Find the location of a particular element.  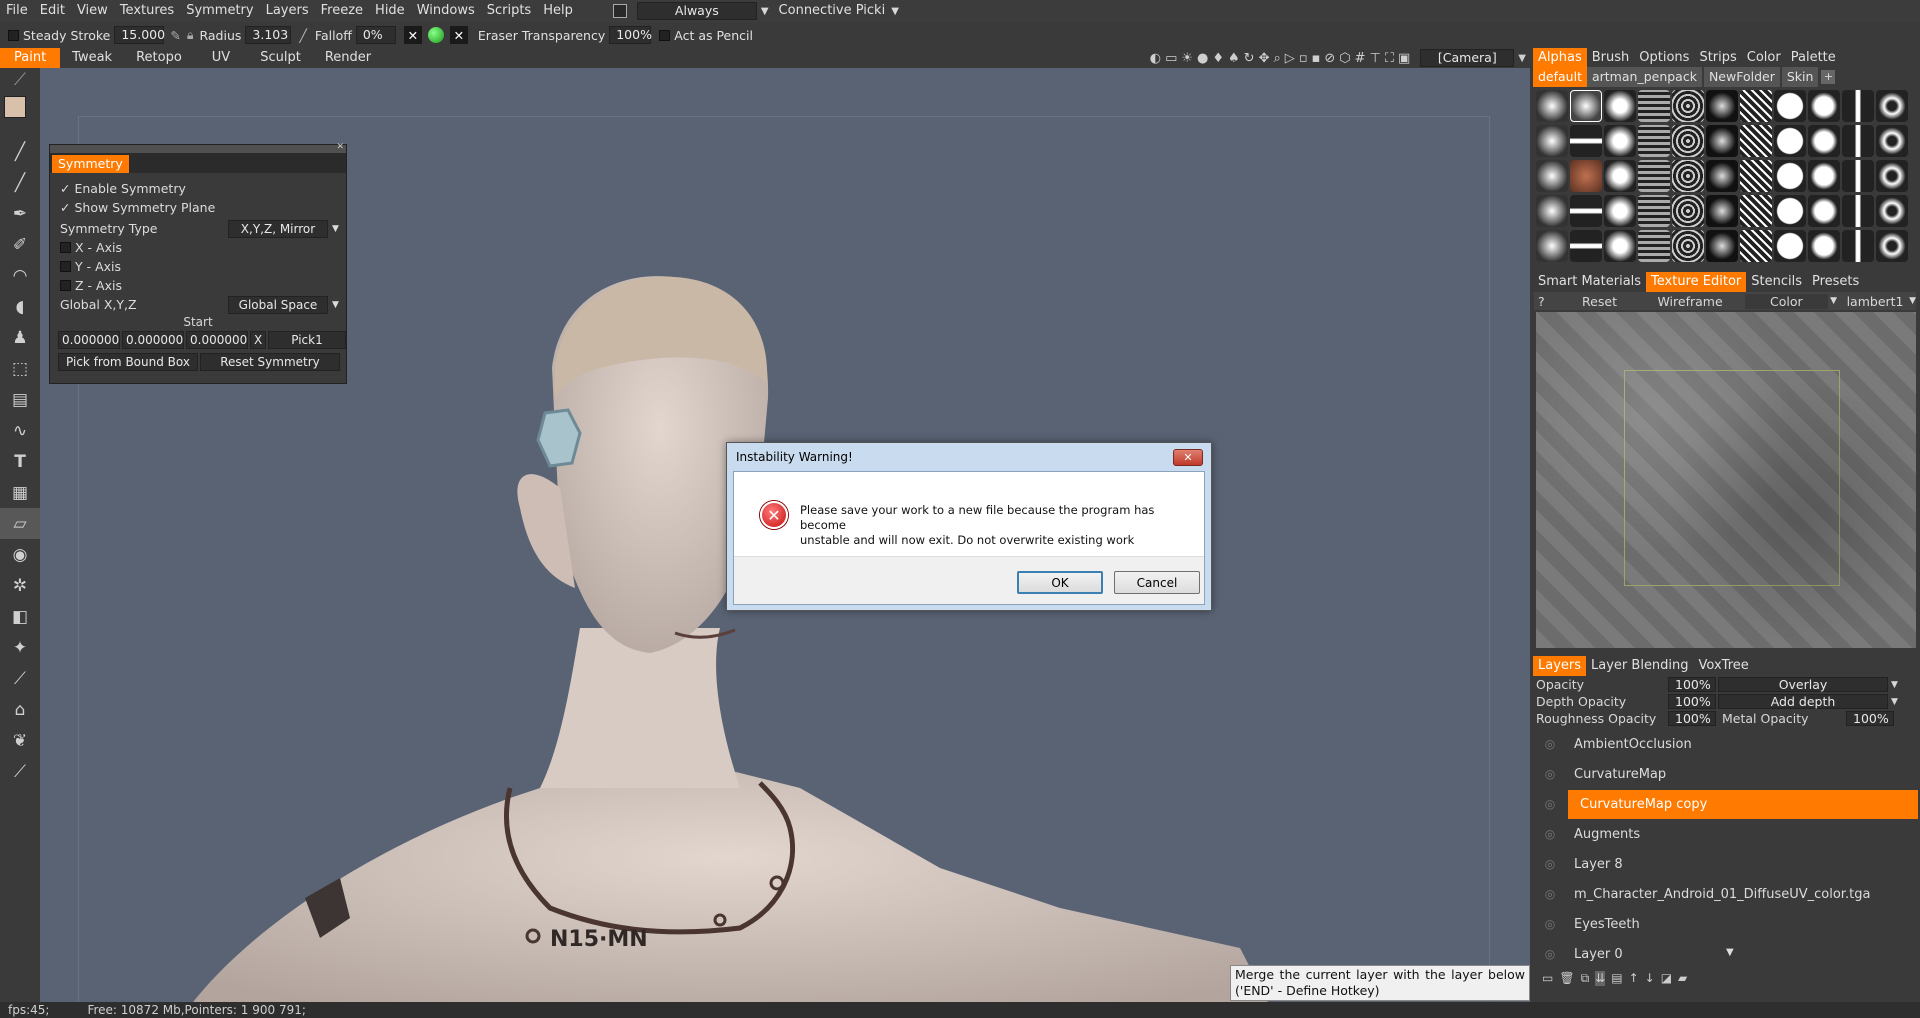

menu-freeze: Freeze is located at coordinates (342, 11).